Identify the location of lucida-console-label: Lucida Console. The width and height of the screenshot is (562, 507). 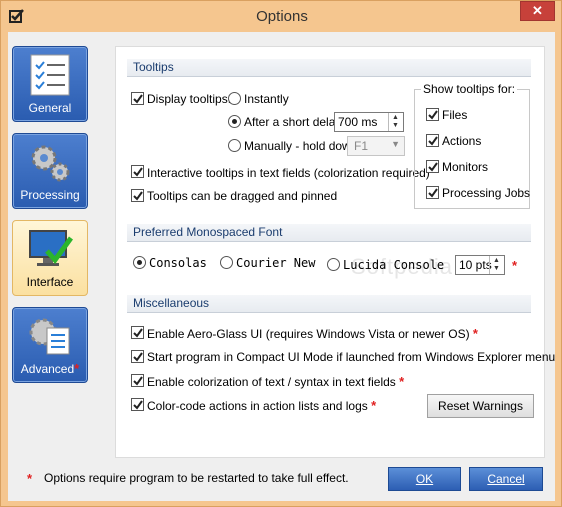
(394, 265).